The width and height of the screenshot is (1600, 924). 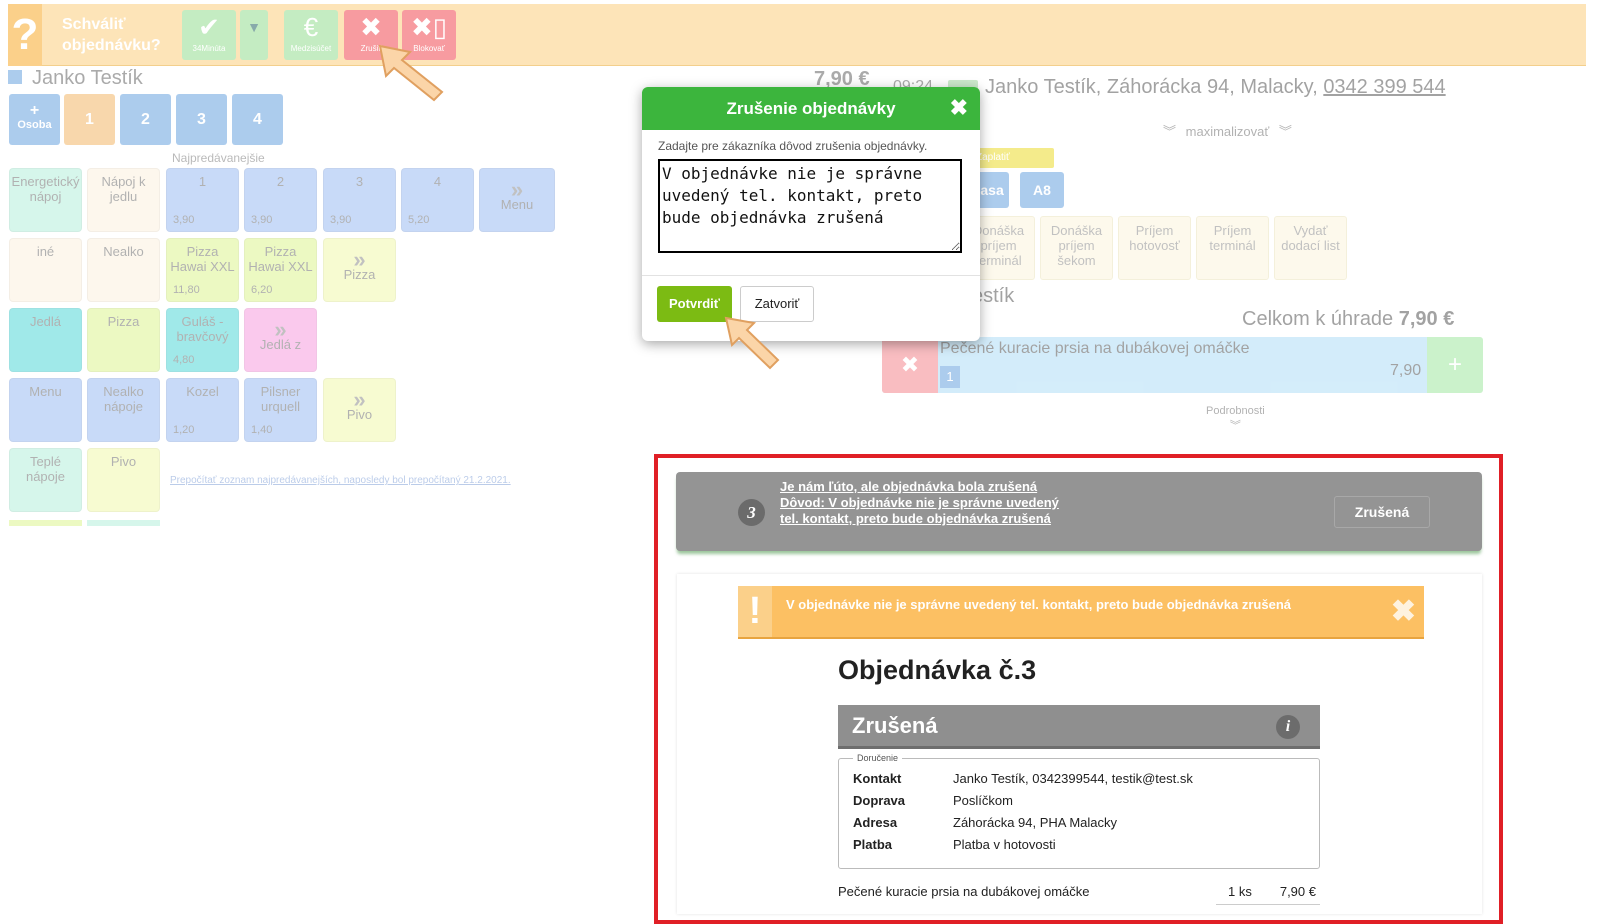 I want to click on order-item-qty: 1, so click(x=950, y=377).